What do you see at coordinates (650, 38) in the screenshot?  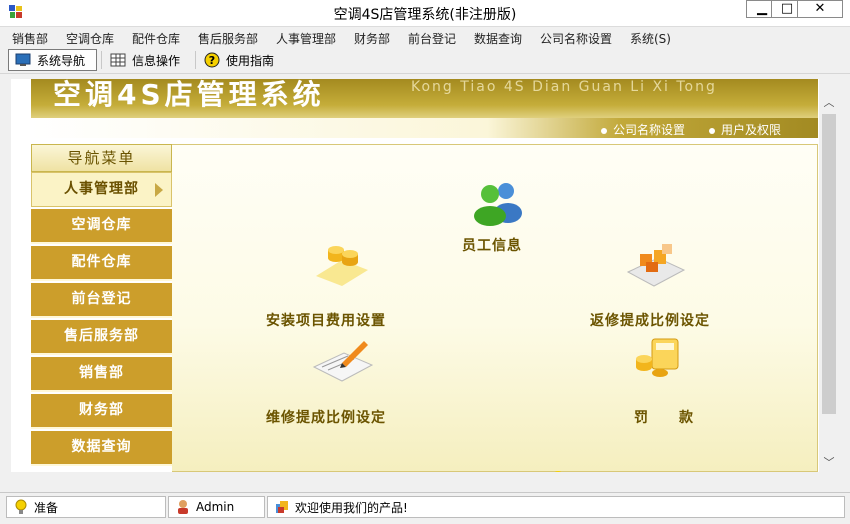 I see `menu-system: 系统(S)` at bounding box center [650, 38].